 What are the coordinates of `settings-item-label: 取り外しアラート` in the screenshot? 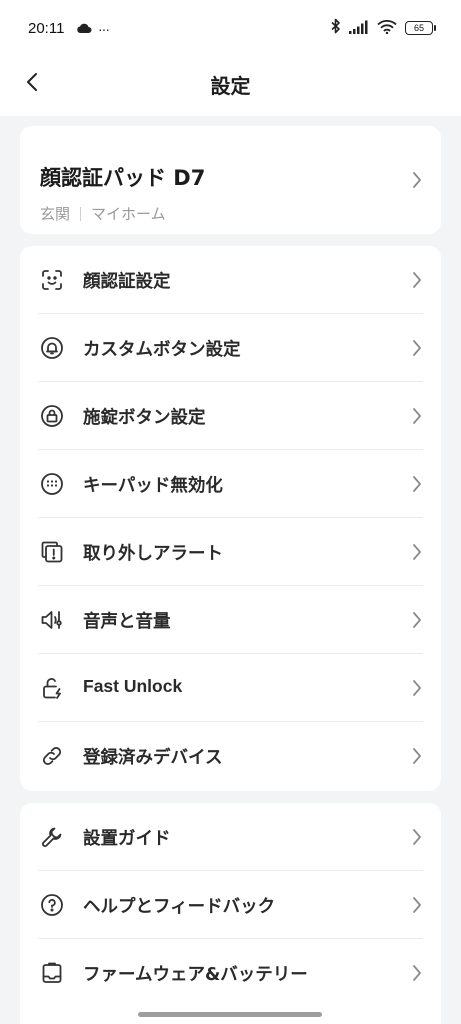 It's located at (153, 554).